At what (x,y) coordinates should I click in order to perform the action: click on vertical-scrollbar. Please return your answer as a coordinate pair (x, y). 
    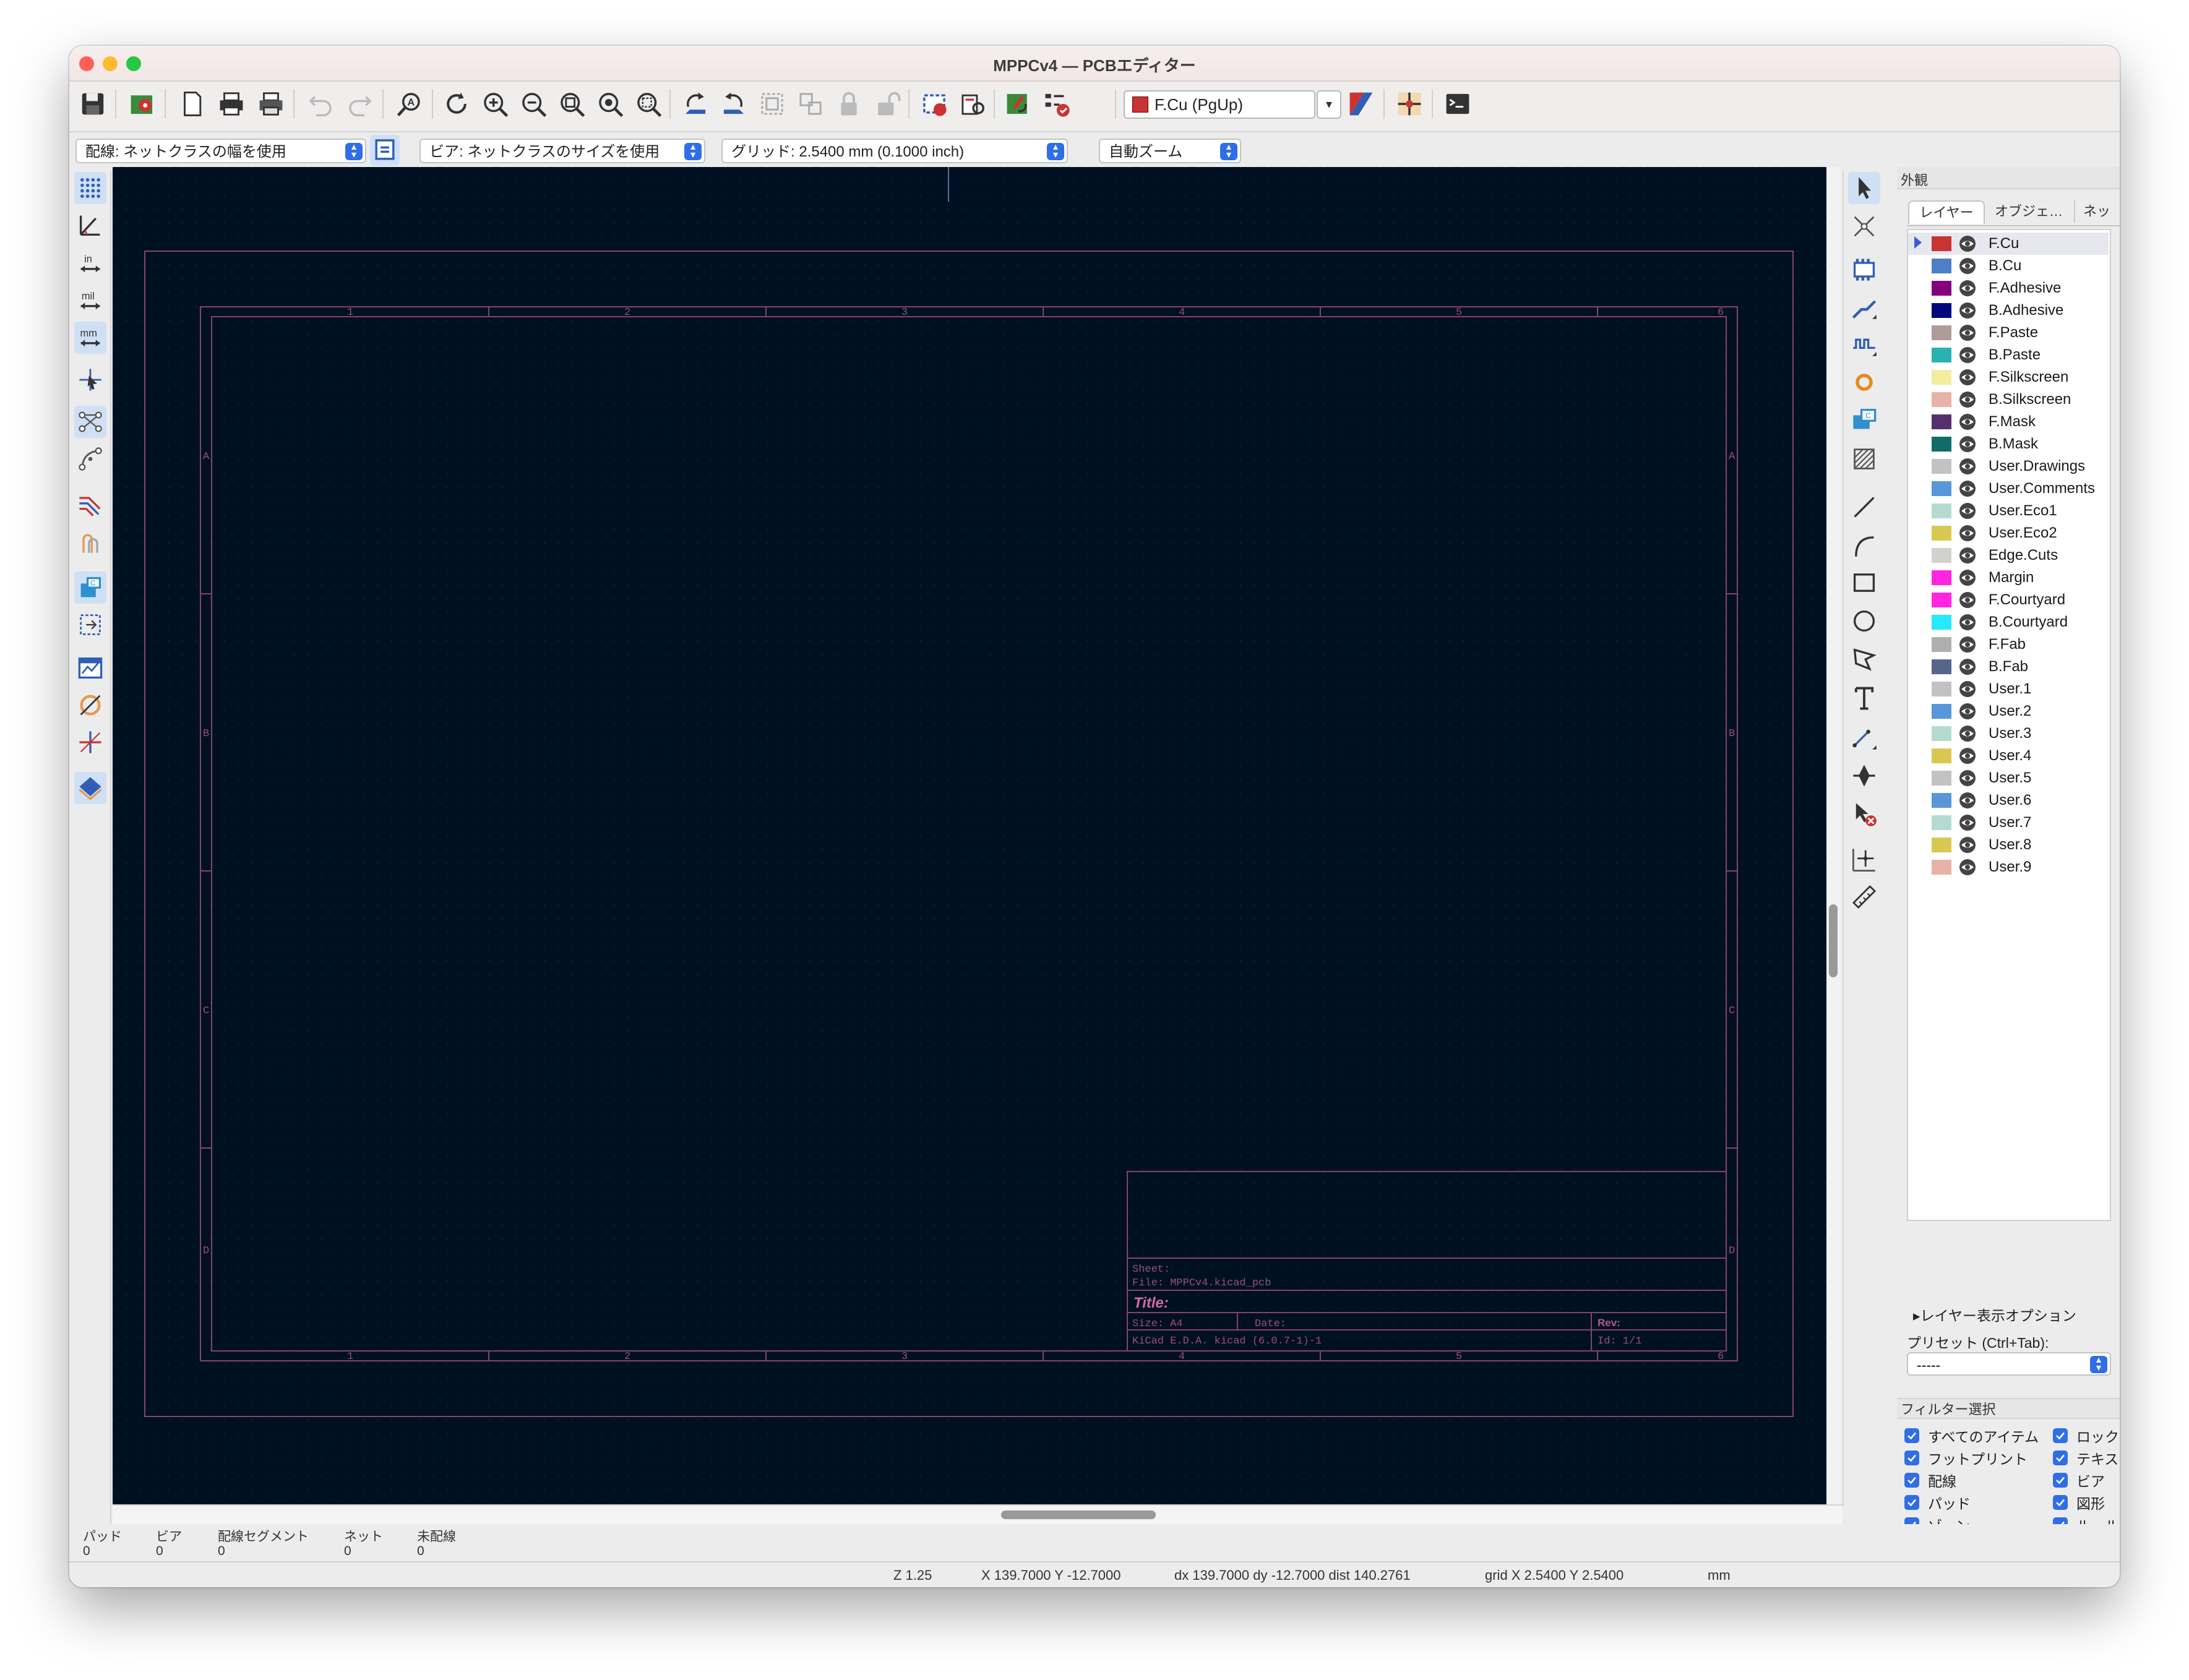
    Looking at the image, I should click on (1833, 836).